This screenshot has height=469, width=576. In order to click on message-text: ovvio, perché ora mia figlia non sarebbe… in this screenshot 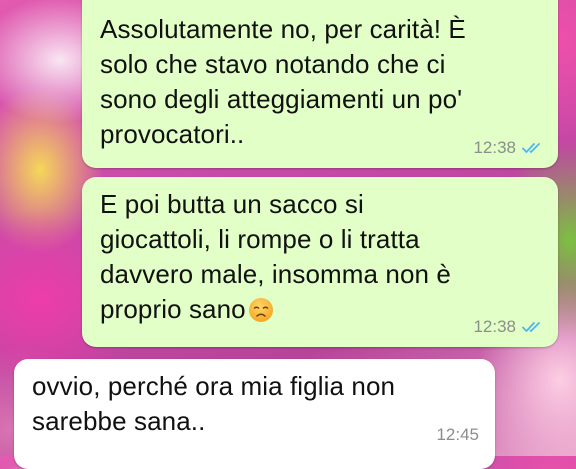, I will do `click(214, 403)`.